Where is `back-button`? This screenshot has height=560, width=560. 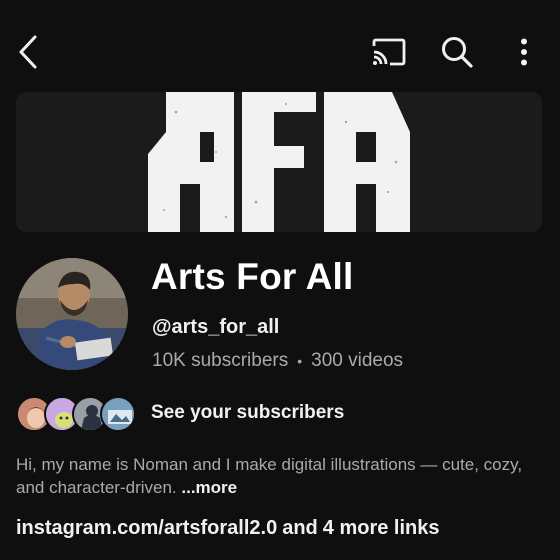
back-button is located at coordinates (28, 52).